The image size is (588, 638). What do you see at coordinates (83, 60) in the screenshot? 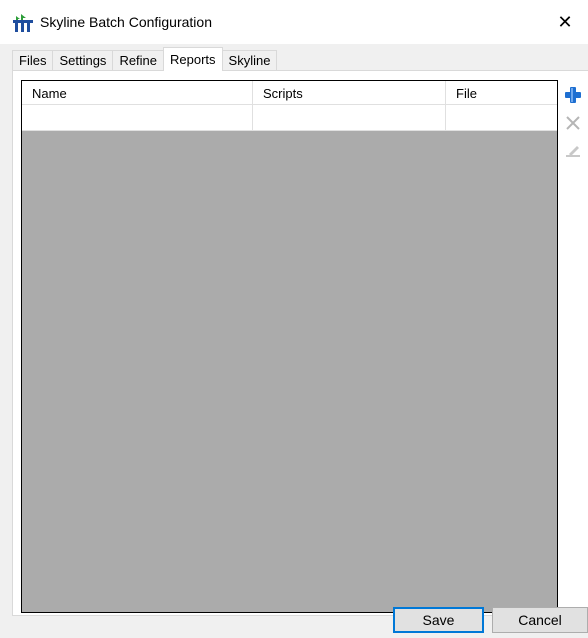
I see `tab-settings: Settings` at bounding box center [83, 60].